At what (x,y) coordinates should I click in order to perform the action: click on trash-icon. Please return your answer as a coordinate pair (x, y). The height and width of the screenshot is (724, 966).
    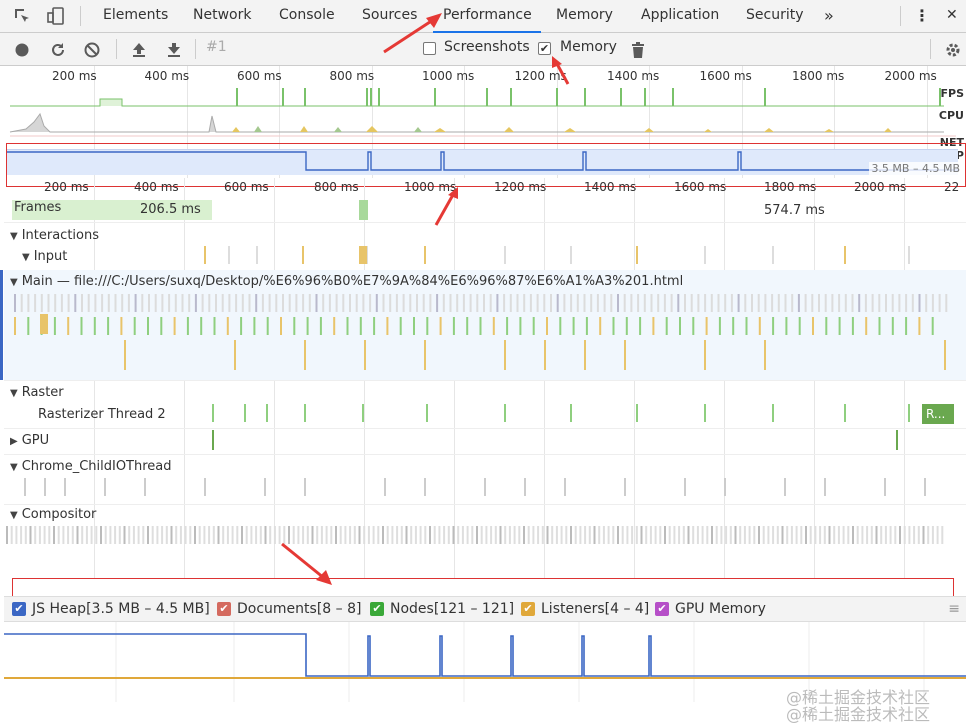
    Looking at the image, I should click on (638, 50).